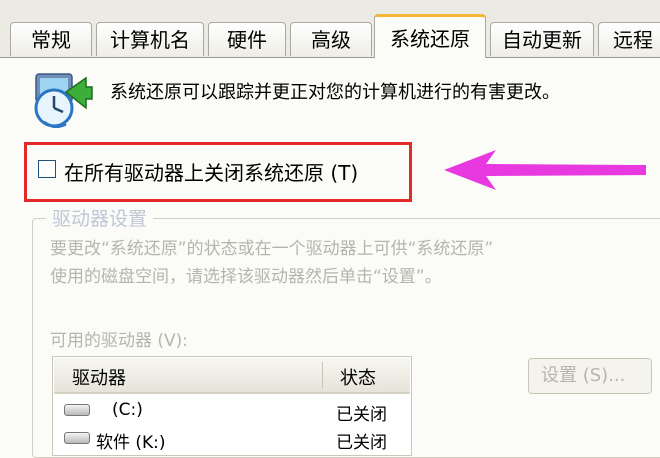 Image resolution: width=660 pixels, height=458 pixels. Describe the element at coordinates (272, 249) in the screenshot. I see `drive-settings-info-line-1: 要更改“系统还原”的状态或在一个驱动器上可供“系统还原”` at that location.